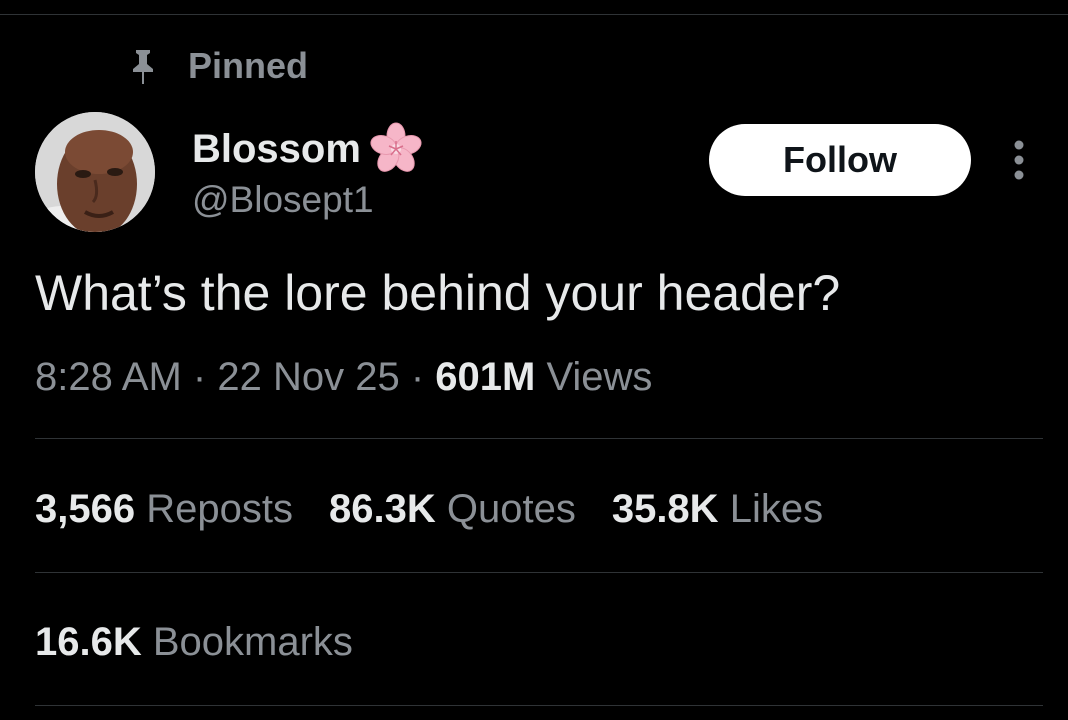  What do you see at coordinates (252, 642) in the screenshot?
I see `bookmarks-label: Bookmarks` at bounding box center [252, 642].